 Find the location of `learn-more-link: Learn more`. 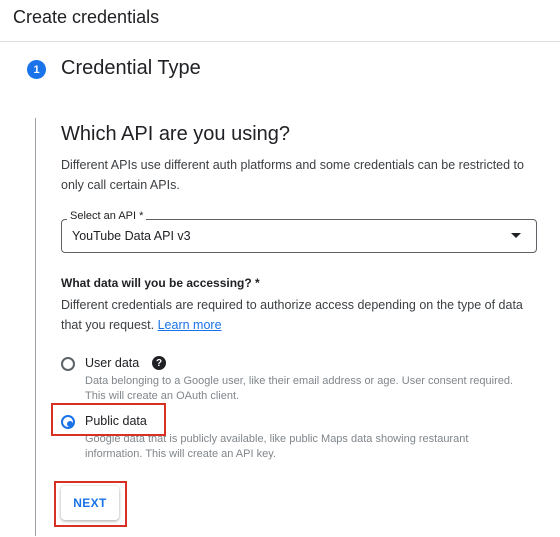

learn-more-link: Learn more is located at coordinates (190, 325).